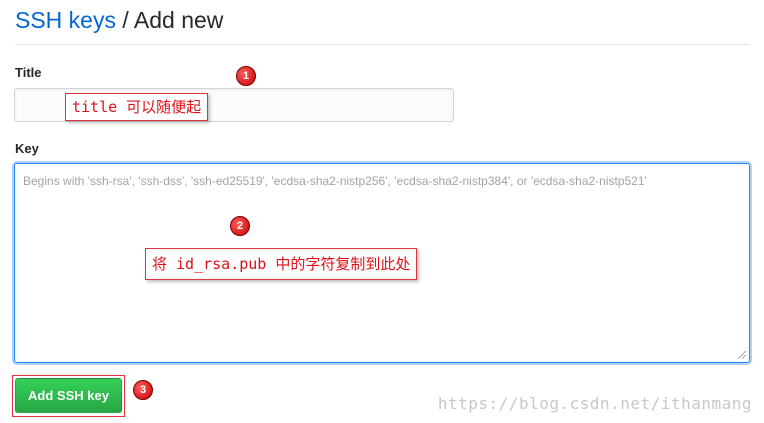 This screenshot has height=423, width=764. What do you see at coordinates (143, 390) in the screenshot?
I see `marker-3: 3` at bounding box center [143, 390].